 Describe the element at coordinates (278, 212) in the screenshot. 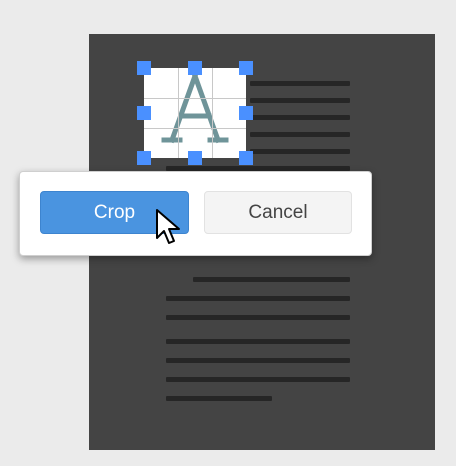

I see `cancel-button: Cancel` at that location.